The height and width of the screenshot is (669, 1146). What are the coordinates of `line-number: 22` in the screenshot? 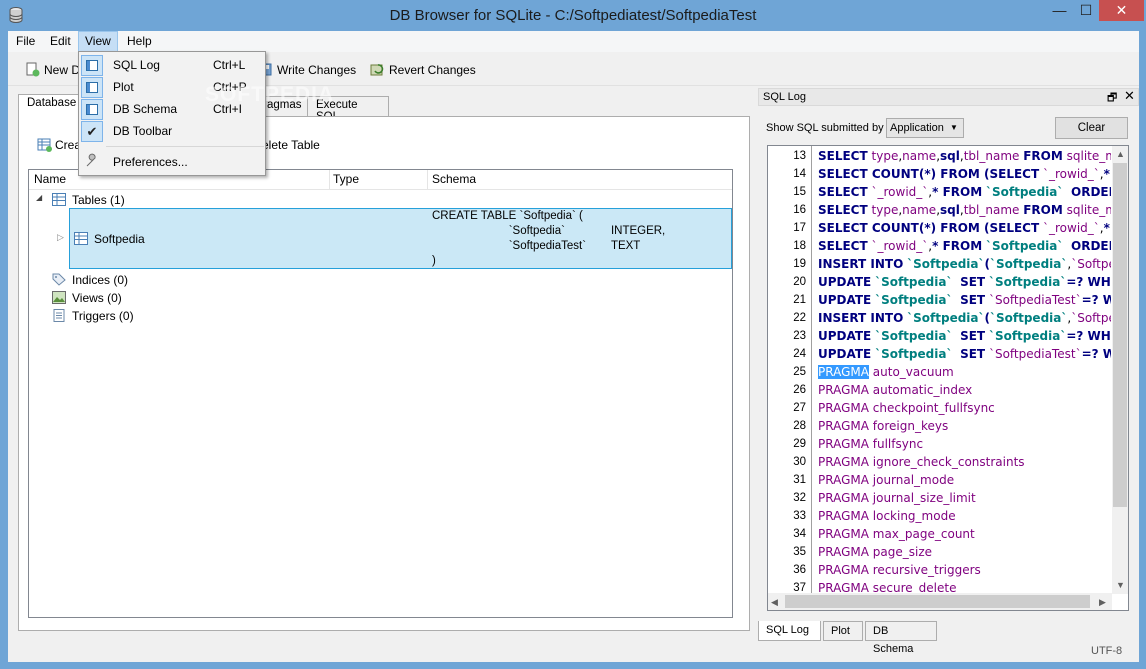 It's located at (799, 318).